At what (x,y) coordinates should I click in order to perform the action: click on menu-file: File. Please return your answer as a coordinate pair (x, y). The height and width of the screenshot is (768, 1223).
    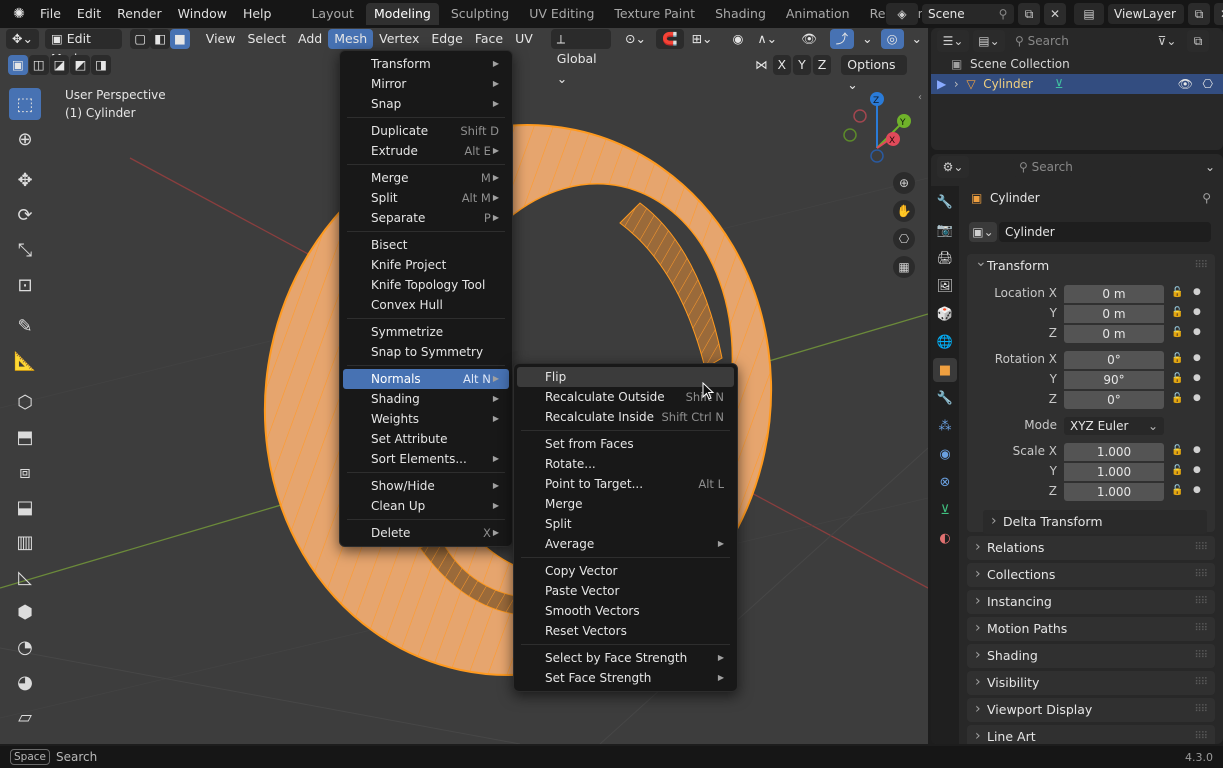
    Looking at the image, I should click on (50, 14).